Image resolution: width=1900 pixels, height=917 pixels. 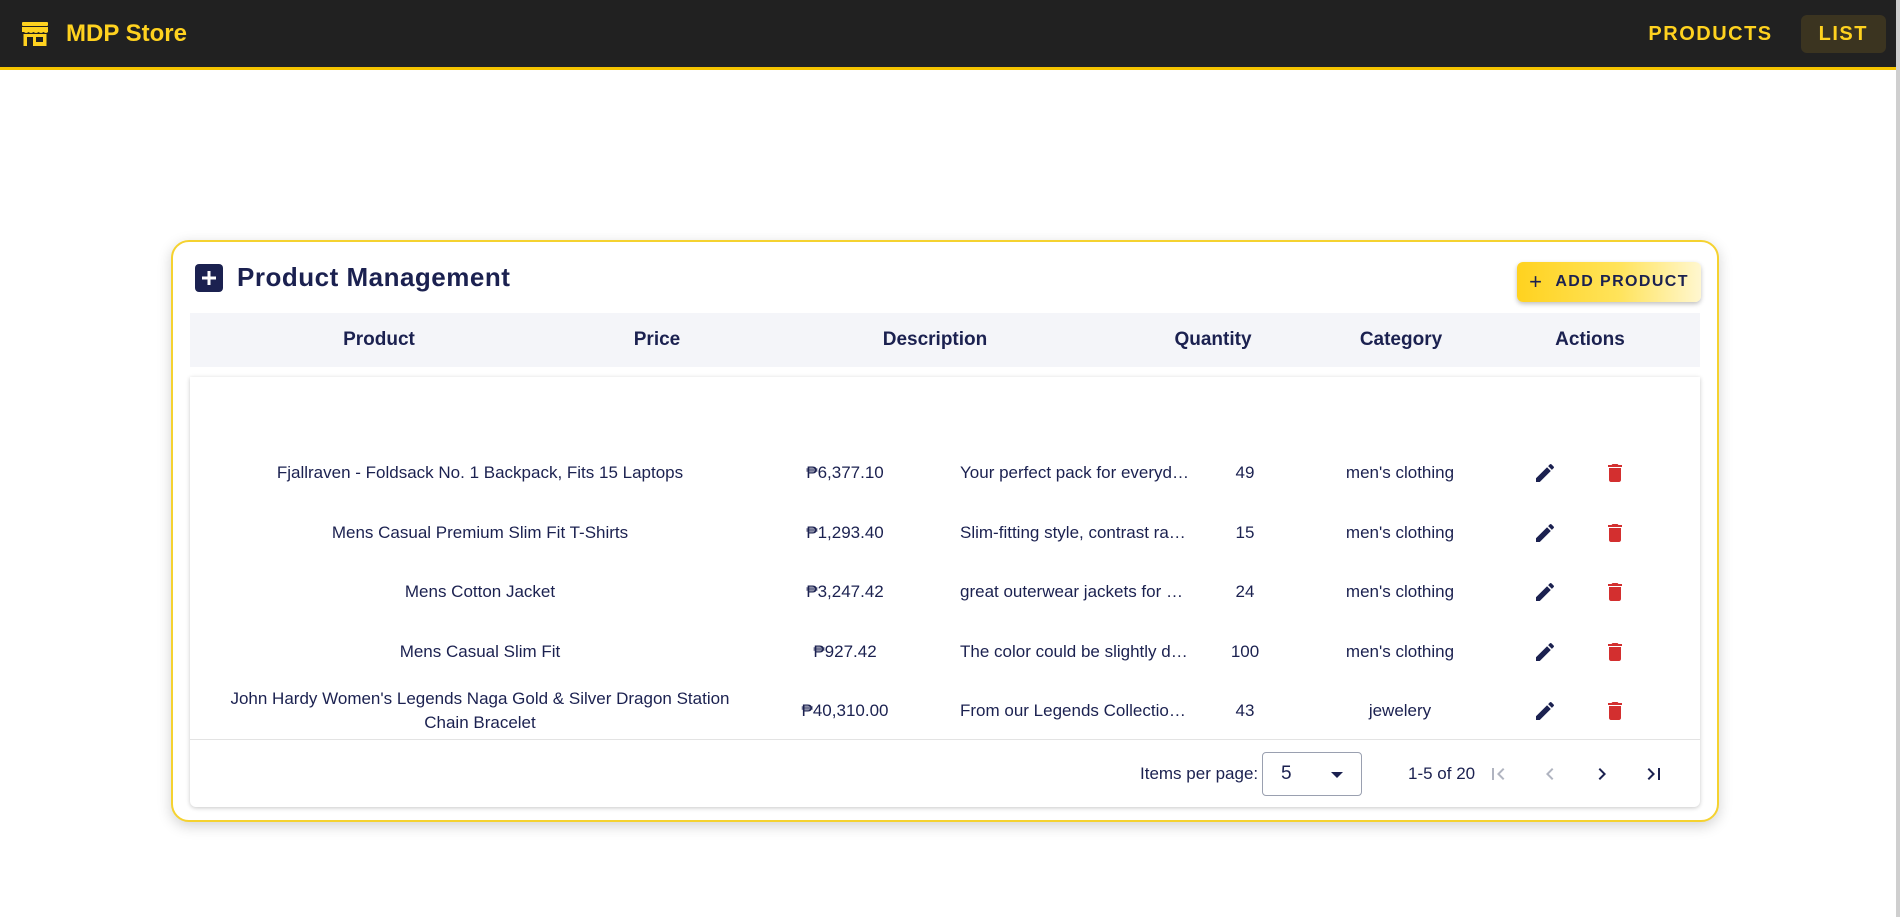 What do you see at coordinates (1245, 472) in the screenshot?
I see `cell-quantity: 49` at bounding box center [1245, 472].